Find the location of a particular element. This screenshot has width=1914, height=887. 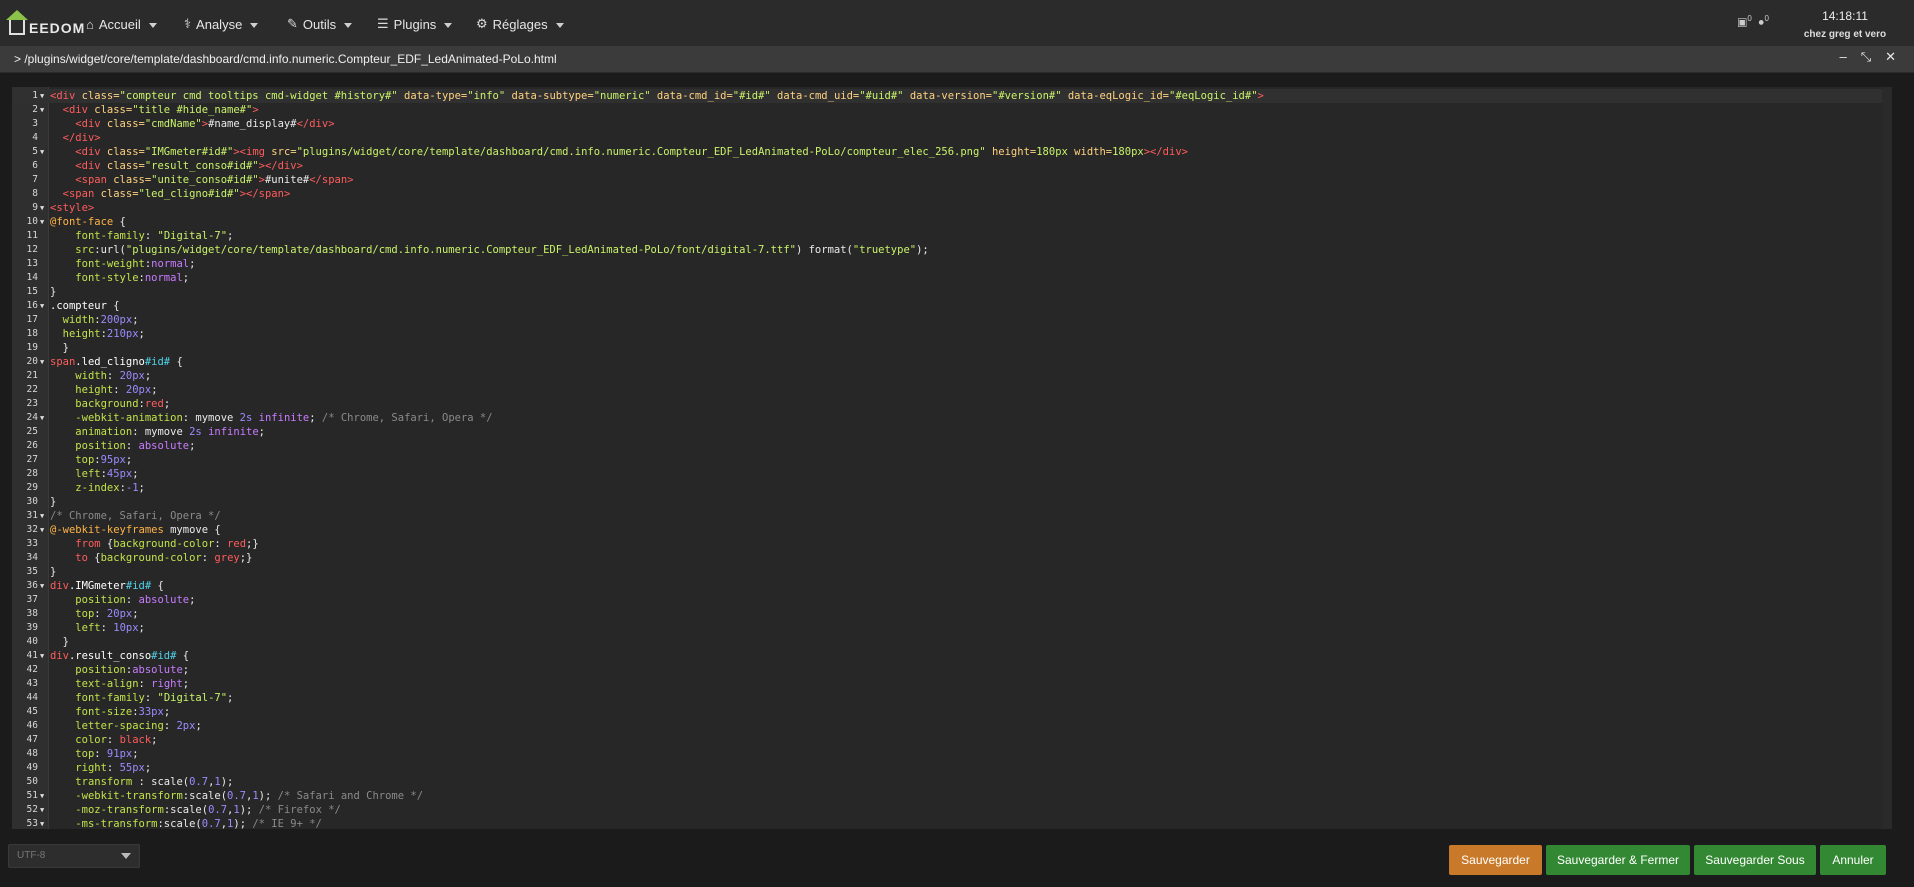

code-line: 27 top:95px; is located at coordinates (952, 460).